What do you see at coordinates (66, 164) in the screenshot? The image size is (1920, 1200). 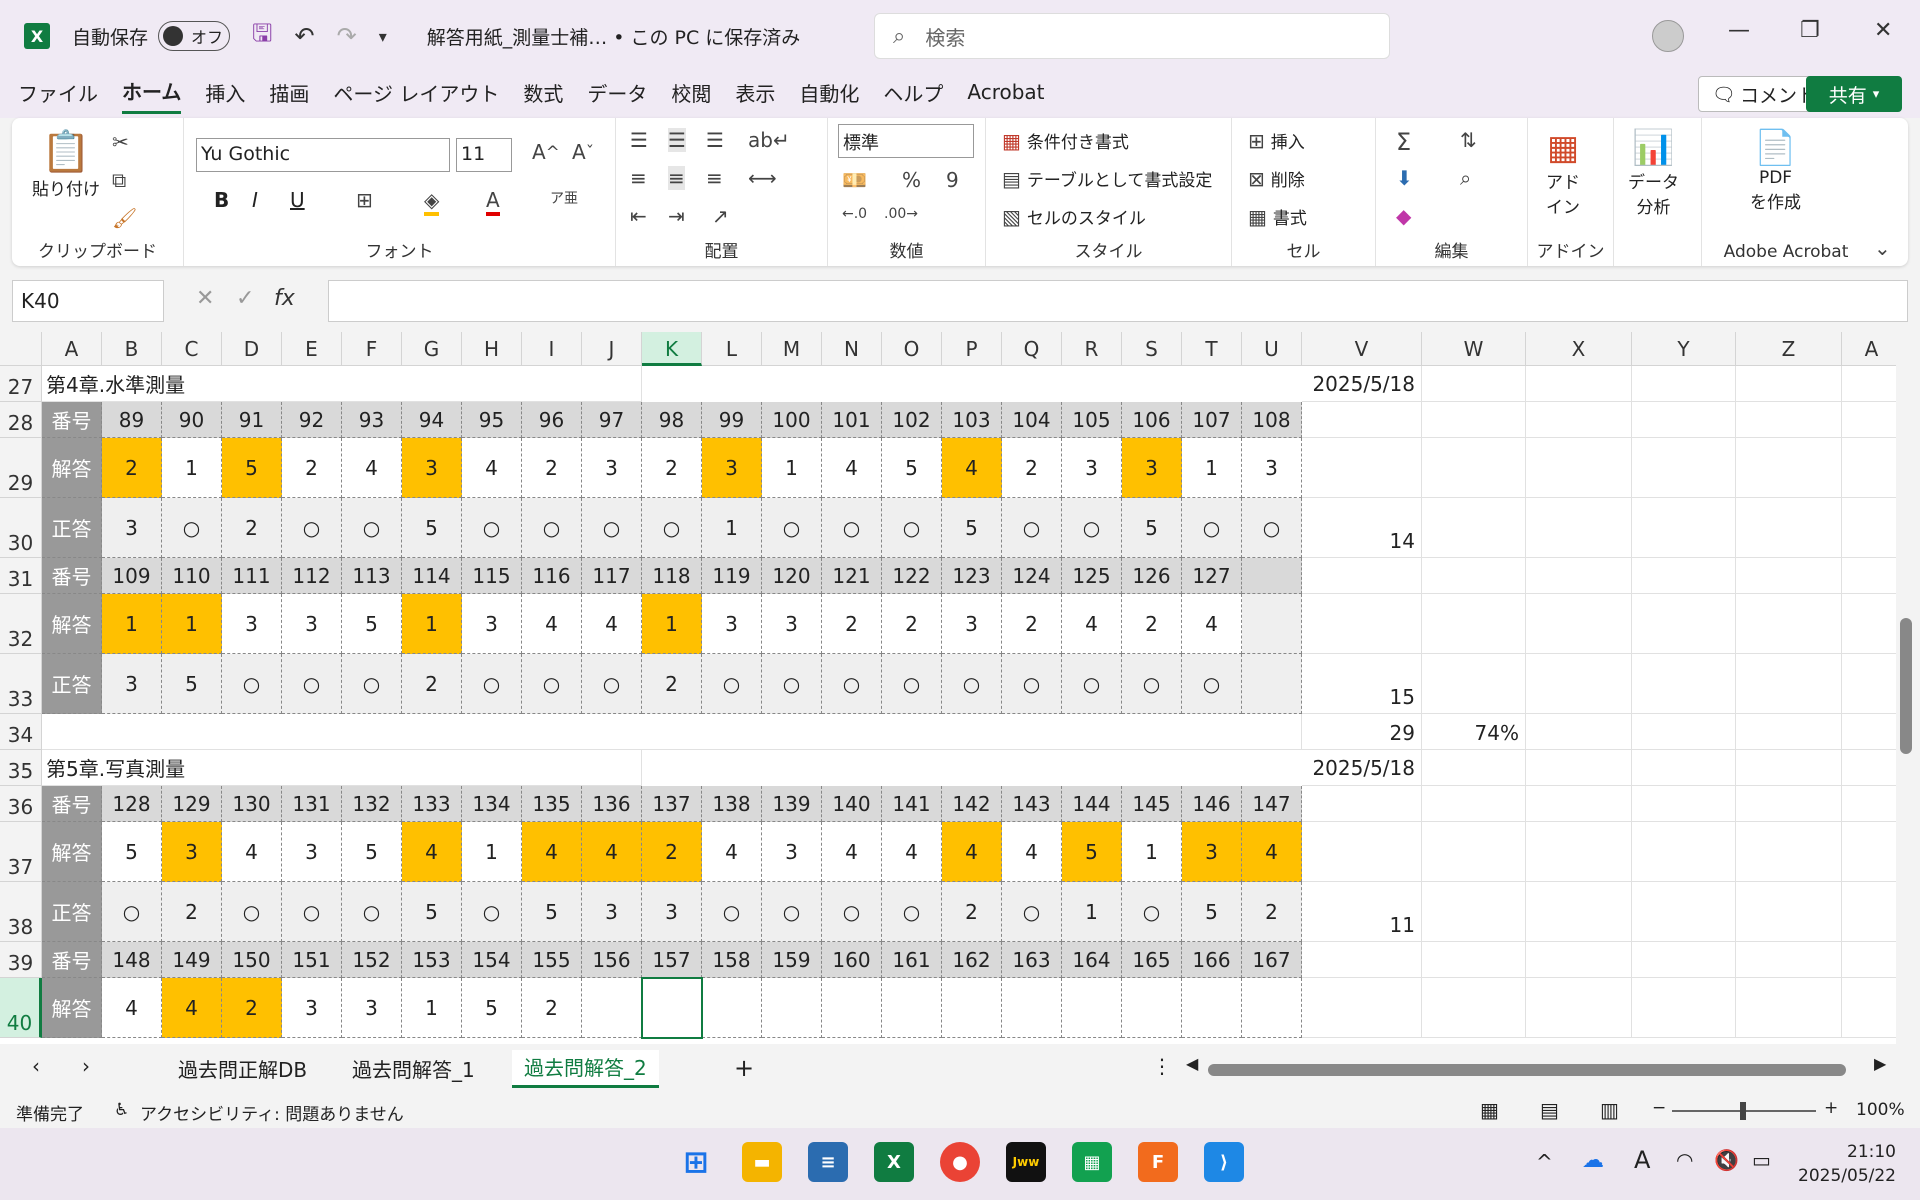 I see `paste-button: 📋 貼り付け` at bounding box center [66, 164].